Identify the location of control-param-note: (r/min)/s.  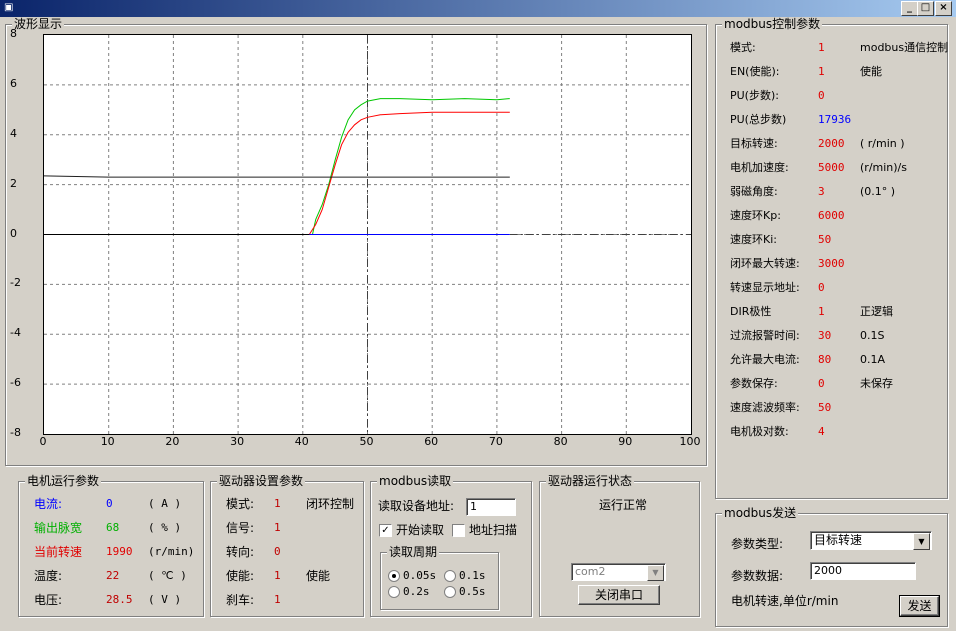
(883, 167).